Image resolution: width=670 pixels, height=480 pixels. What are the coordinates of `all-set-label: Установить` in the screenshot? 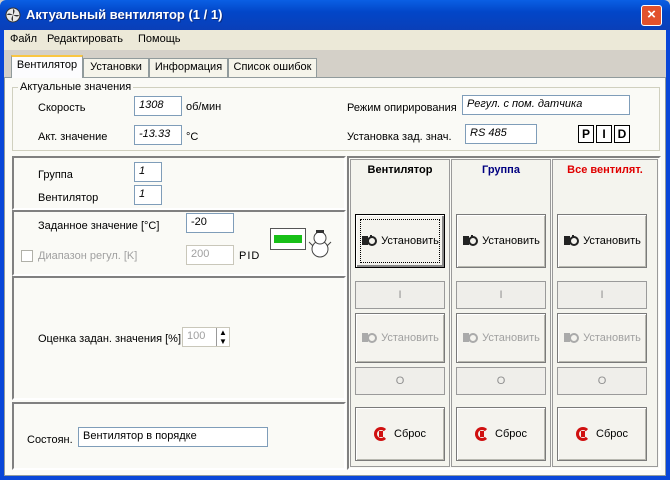 It's located at (612, 241).